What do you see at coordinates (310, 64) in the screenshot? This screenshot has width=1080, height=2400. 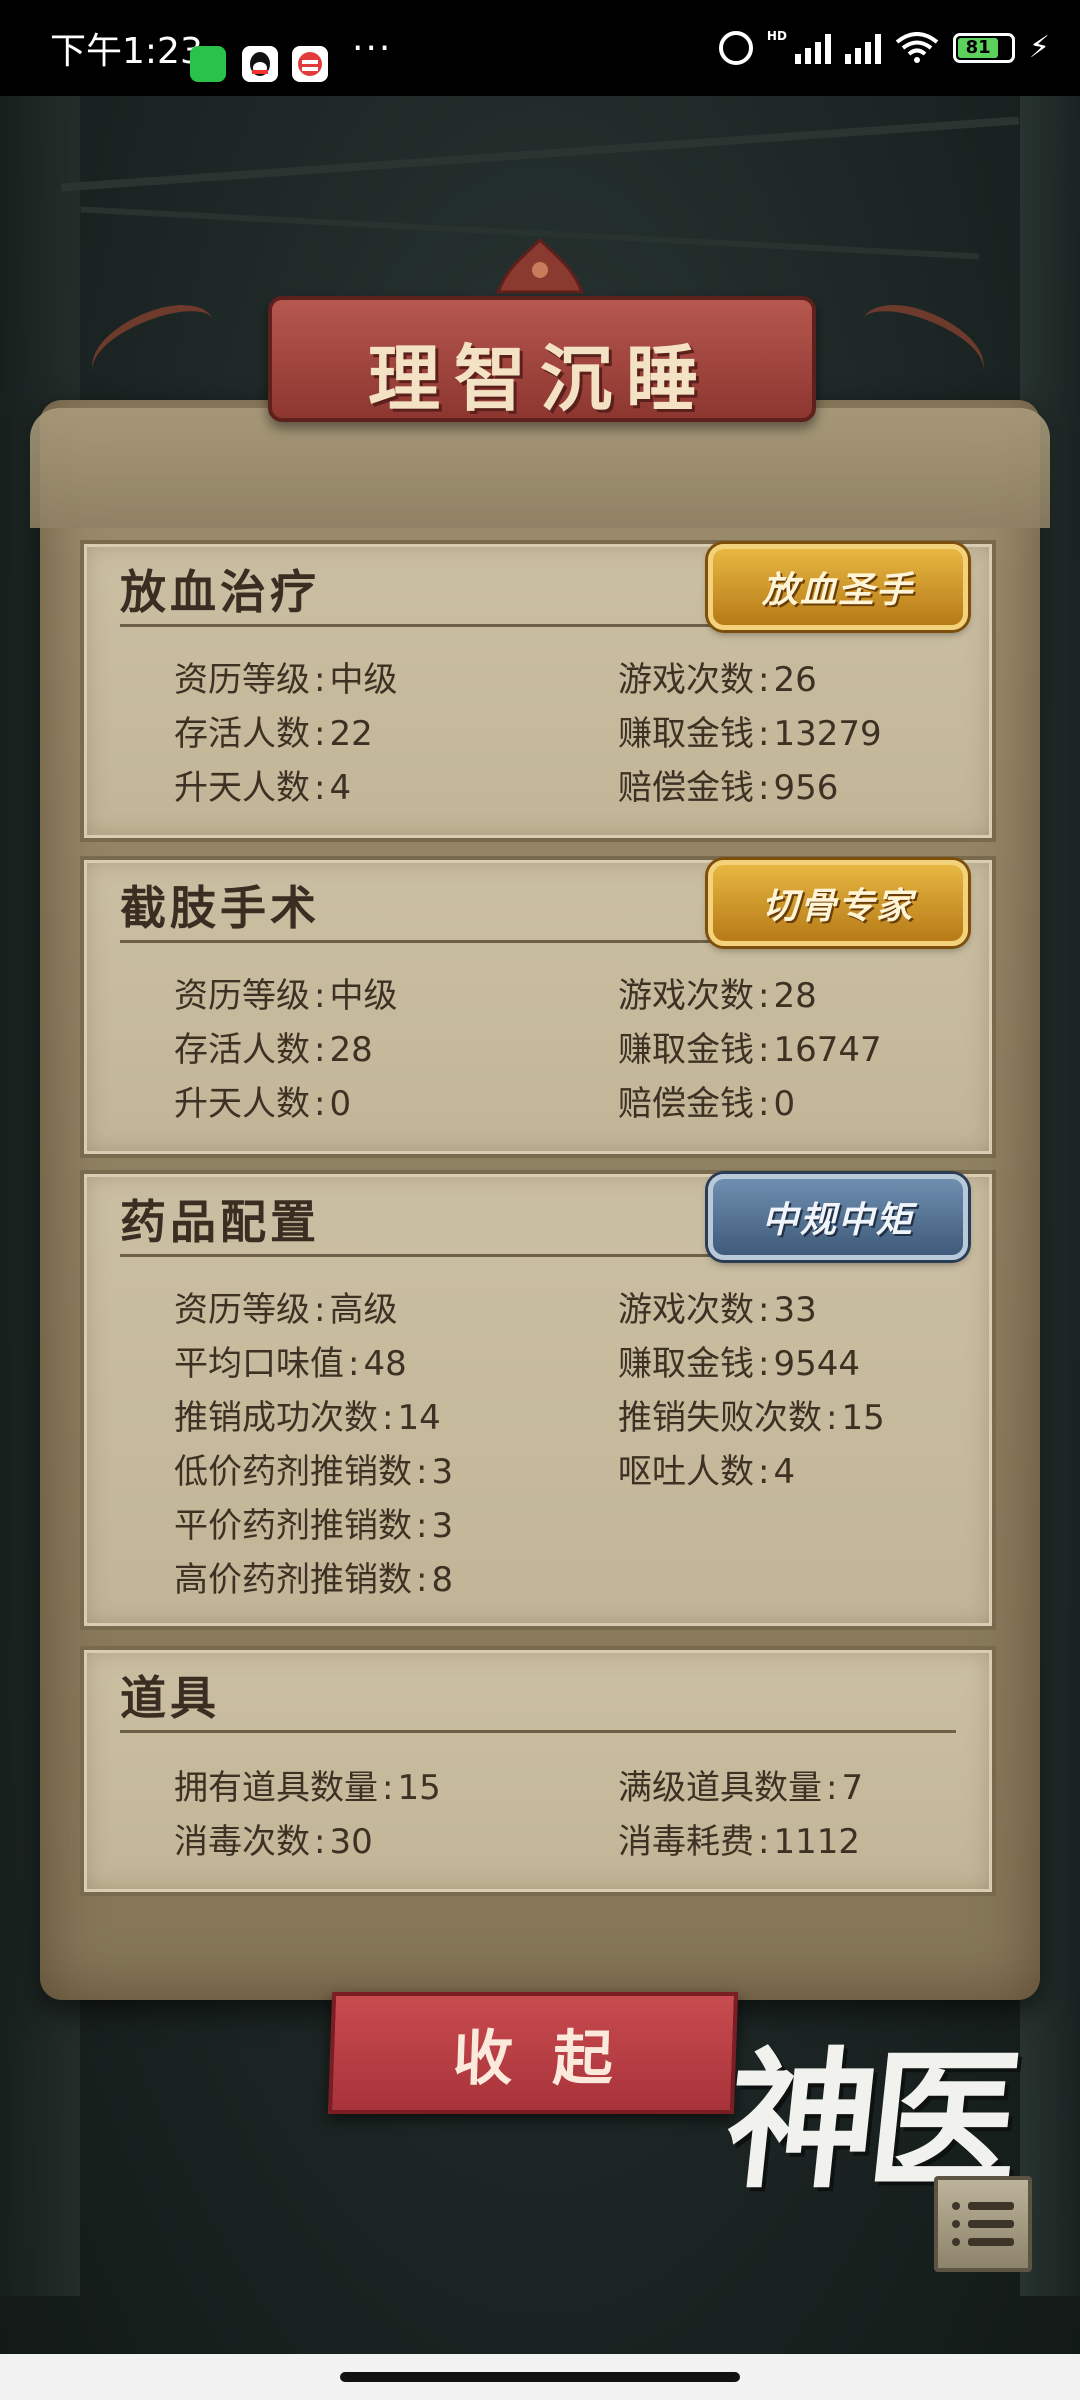 I see `app-notification-icon` at bounding box center [310, 64].